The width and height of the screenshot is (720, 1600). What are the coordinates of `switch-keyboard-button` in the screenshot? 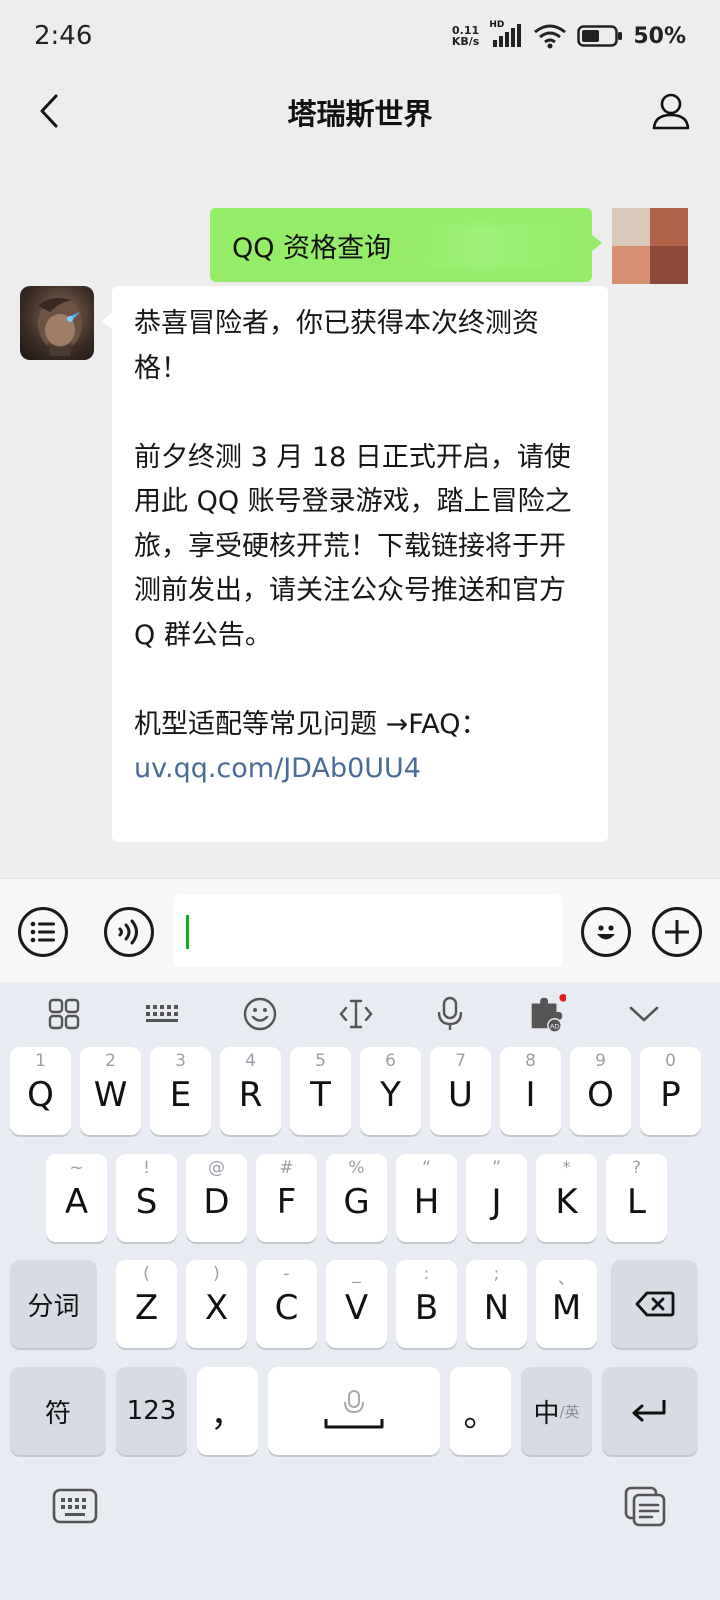 It's located at (75, 1506).